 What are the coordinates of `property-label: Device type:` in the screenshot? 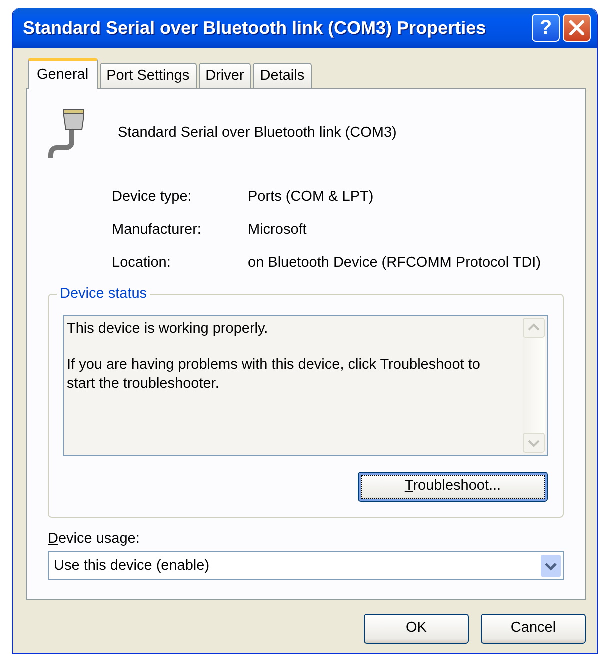 It's located at (152, 197).